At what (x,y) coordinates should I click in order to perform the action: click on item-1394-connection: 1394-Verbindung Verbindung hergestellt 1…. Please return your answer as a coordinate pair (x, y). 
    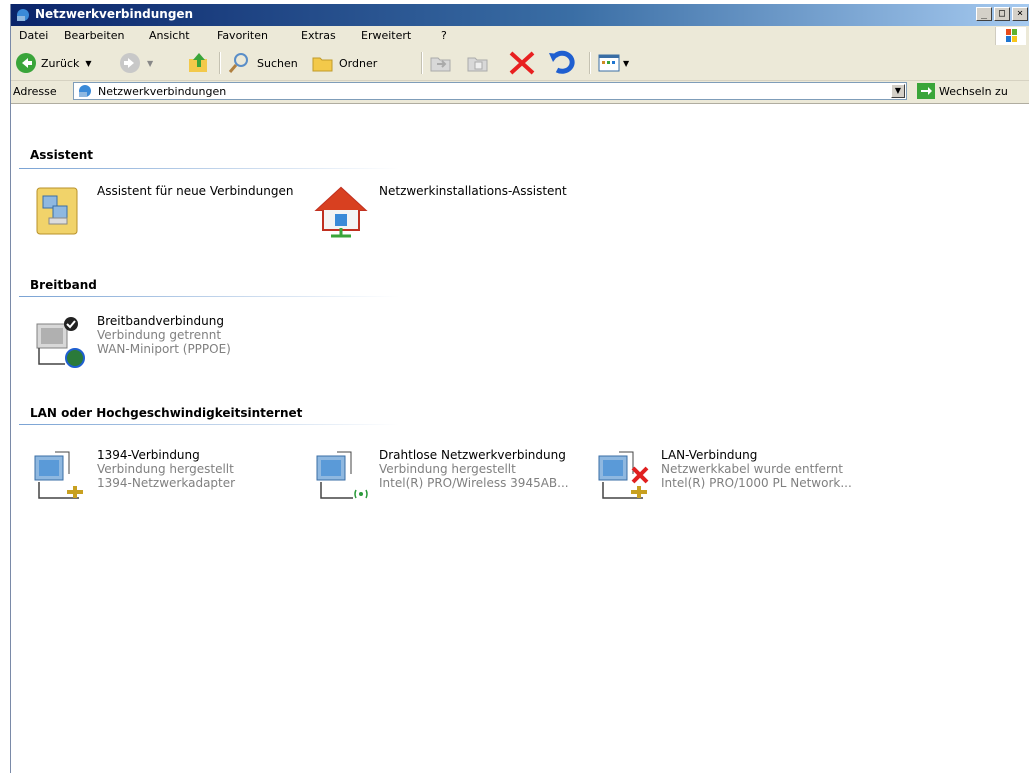
    Looking at the image, I should click on (133, 476).